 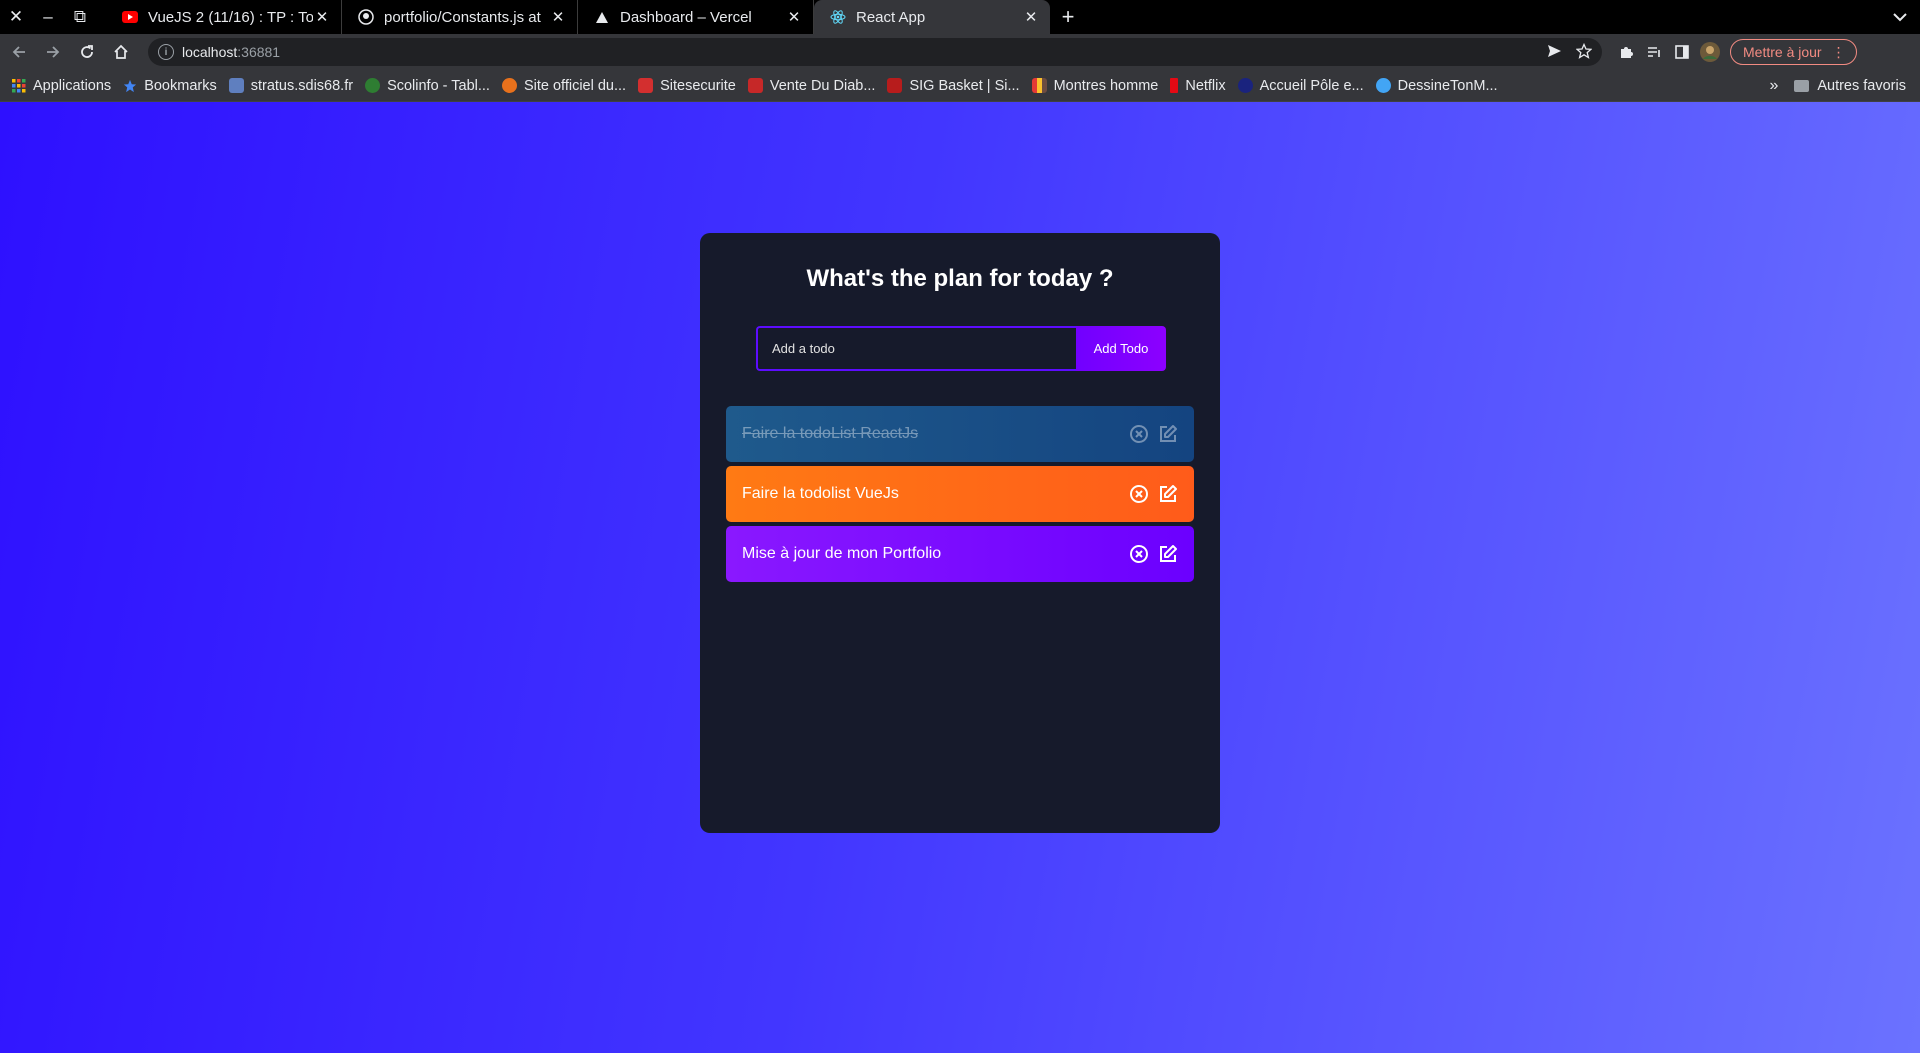 I want to click on bookmark-montres-homme: Montres homme, so click(x=1095, y=85).